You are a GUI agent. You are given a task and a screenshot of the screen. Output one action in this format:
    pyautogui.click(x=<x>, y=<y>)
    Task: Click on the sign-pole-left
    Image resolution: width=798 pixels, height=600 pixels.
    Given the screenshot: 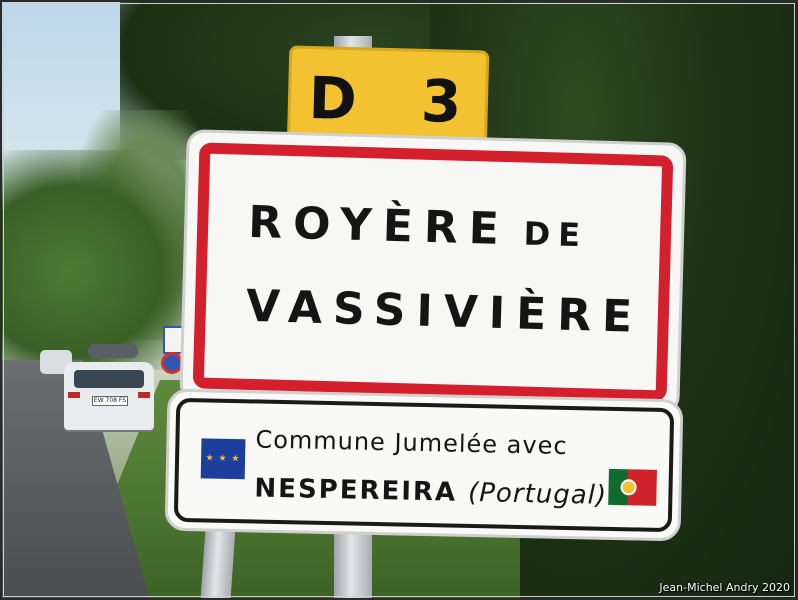 What is the action you would take?
    pyautogui.click(x=218, y=564)
    